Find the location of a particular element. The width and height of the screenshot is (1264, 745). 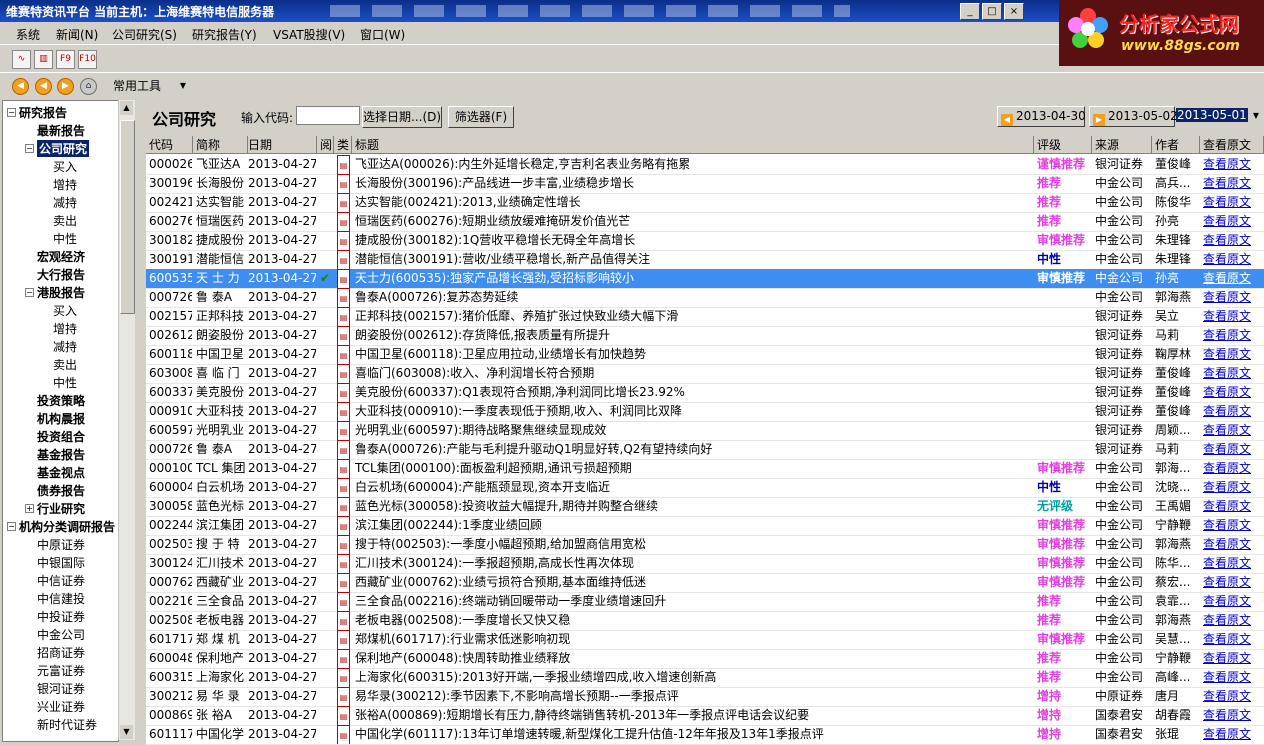

prev-date-button: ◀ 2013-04-30 is located at coordinates (1041, 116).